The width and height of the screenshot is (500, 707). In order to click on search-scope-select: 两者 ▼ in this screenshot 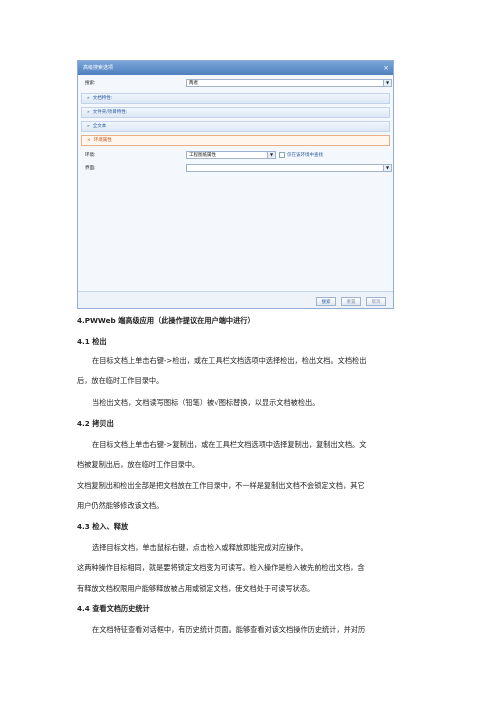, I will do `click(289, 83)`.